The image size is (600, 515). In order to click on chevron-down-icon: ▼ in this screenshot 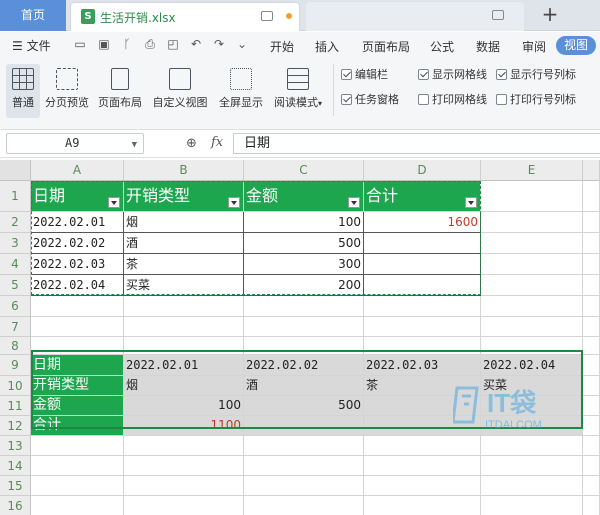, I will do `click(134, 145)`.